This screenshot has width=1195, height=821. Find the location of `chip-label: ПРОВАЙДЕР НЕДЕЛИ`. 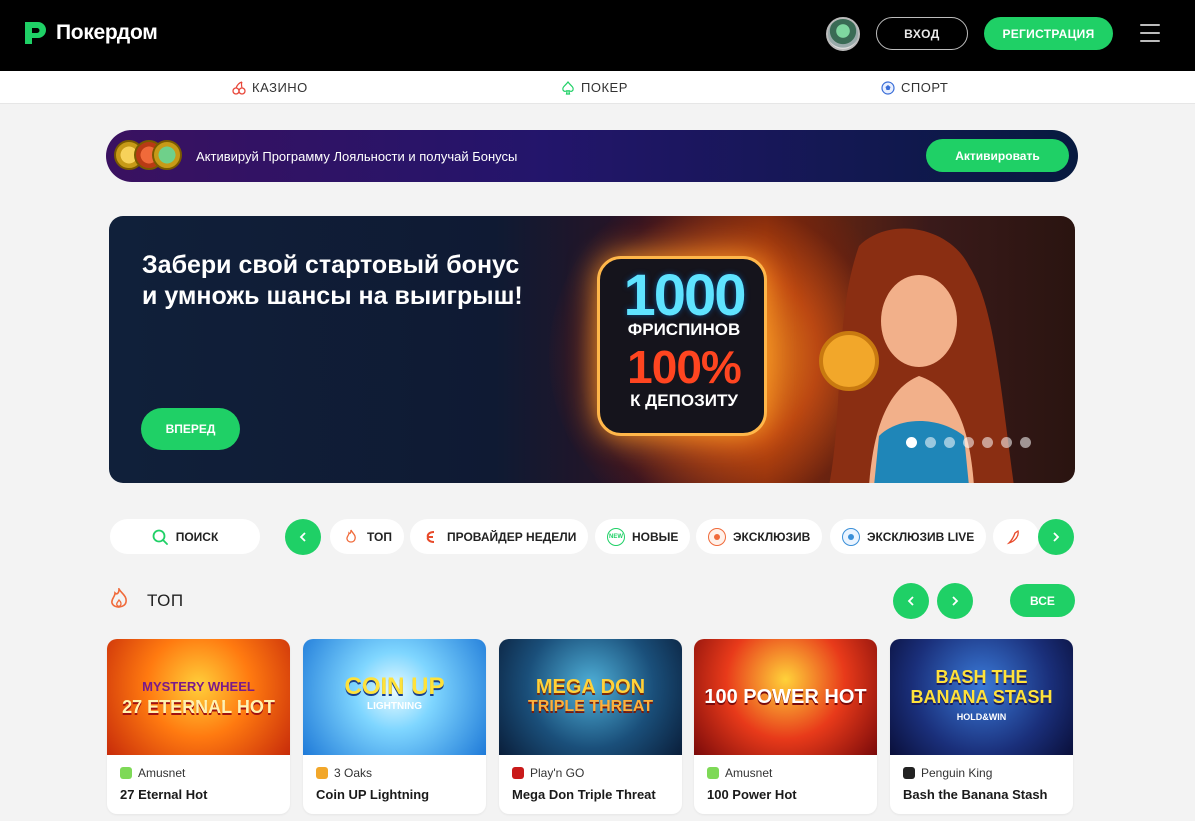

chip-label: ПРОВАЙДЕР НЕДЕЛИ is located at coordinates (512, 536).